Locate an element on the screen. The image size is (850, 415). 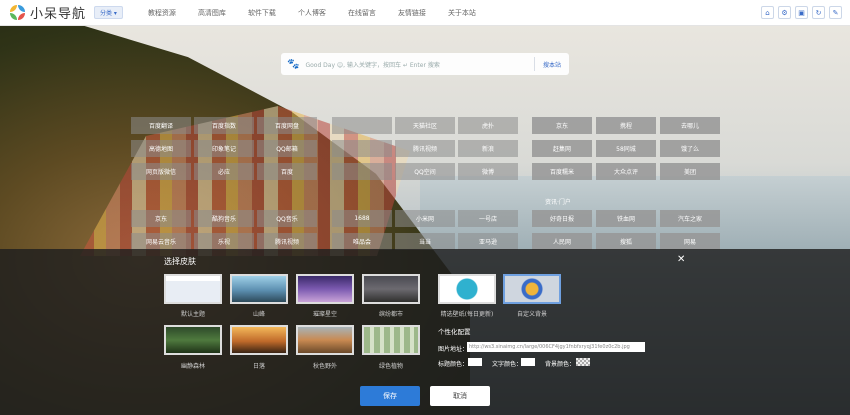
link-cell: 百度糯米 is located at coordinates (562, 171).